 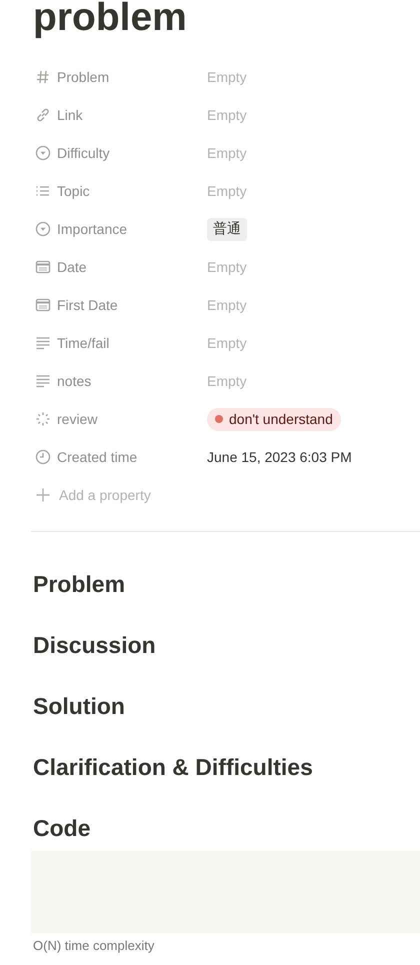 What do you see at coordinates (70, 115) in the screenshot?
I see `property-label: Link` at bounding box center [70, 115].